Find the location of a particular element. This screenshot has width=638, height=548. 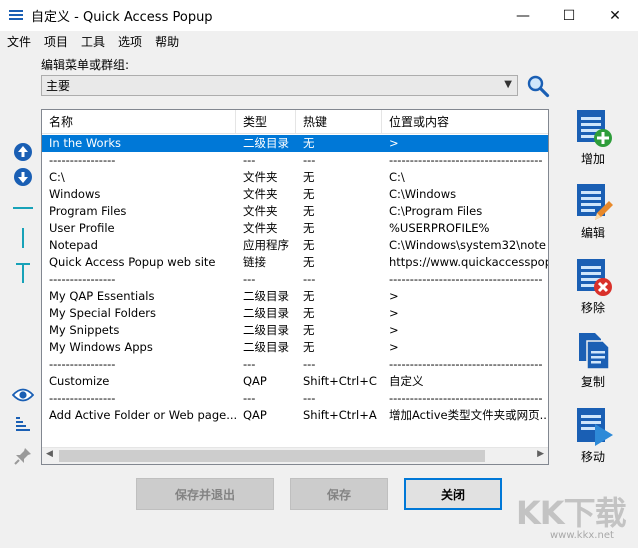

add-text-separator-button is located at coordinates (23, 273).